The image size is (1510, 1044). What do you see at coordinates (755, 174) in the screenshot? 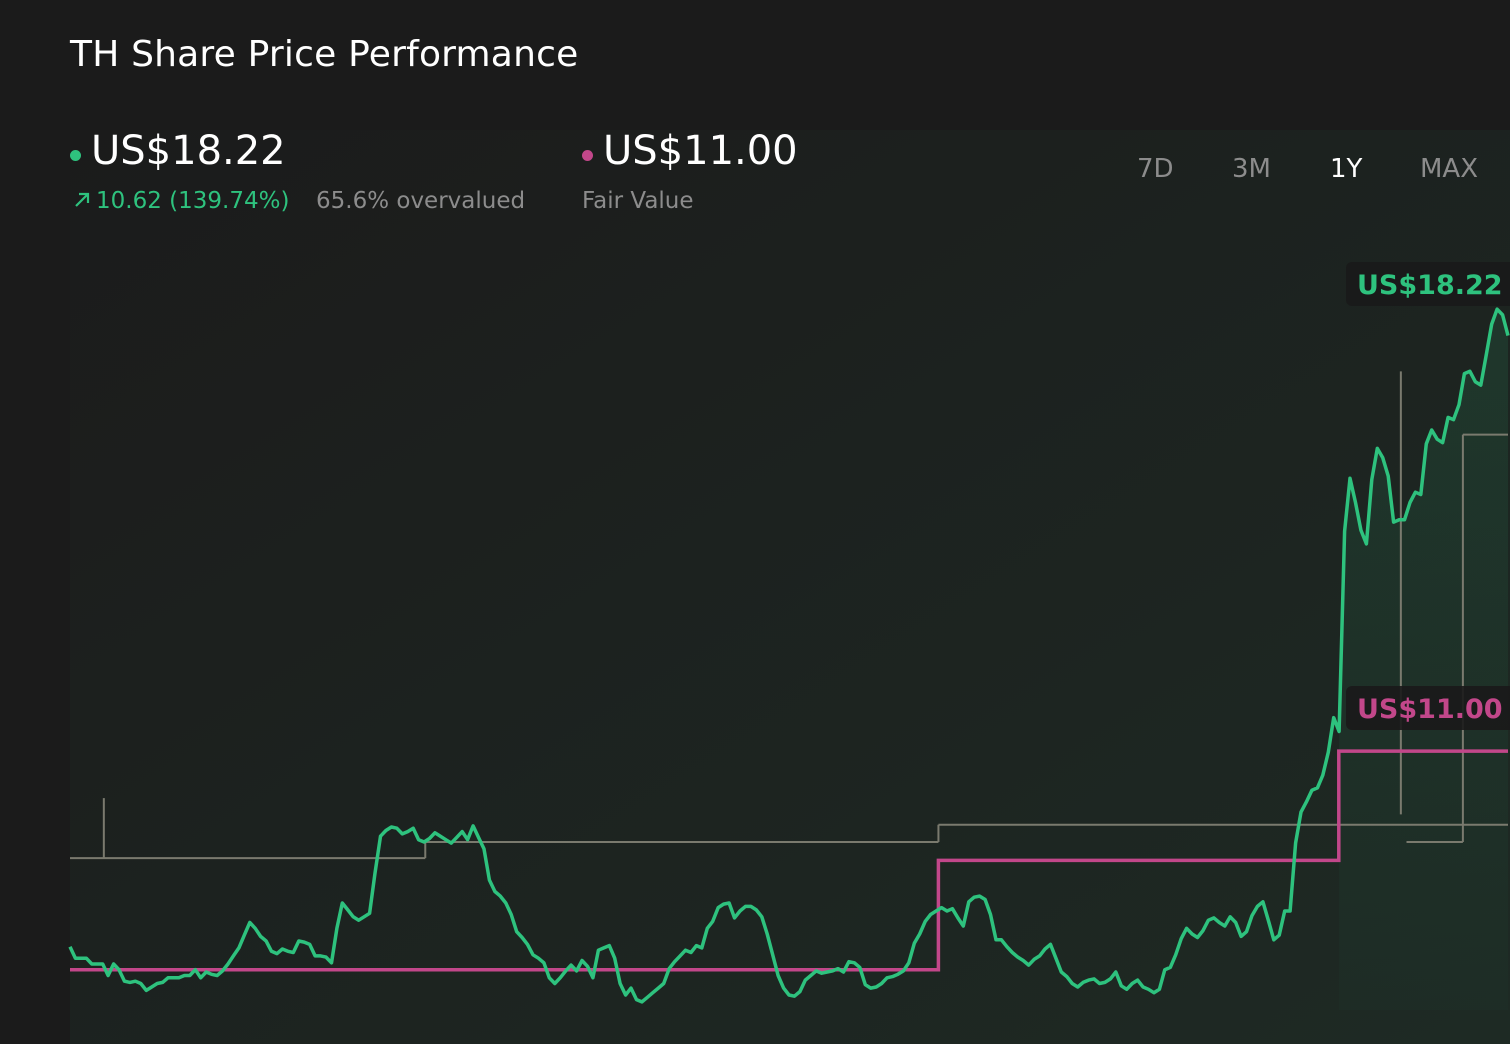
I see `range-selector: 7D 3M 1Y MAX` at bounding box center [755, 174].